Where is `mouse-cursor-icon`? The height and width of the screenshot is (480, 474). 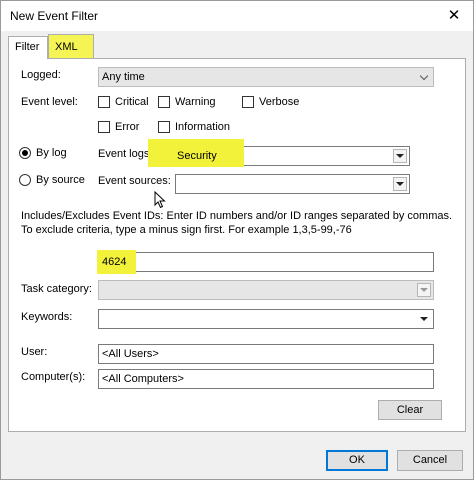 mouse-cursor-icon is located at coordinates (160, 200).